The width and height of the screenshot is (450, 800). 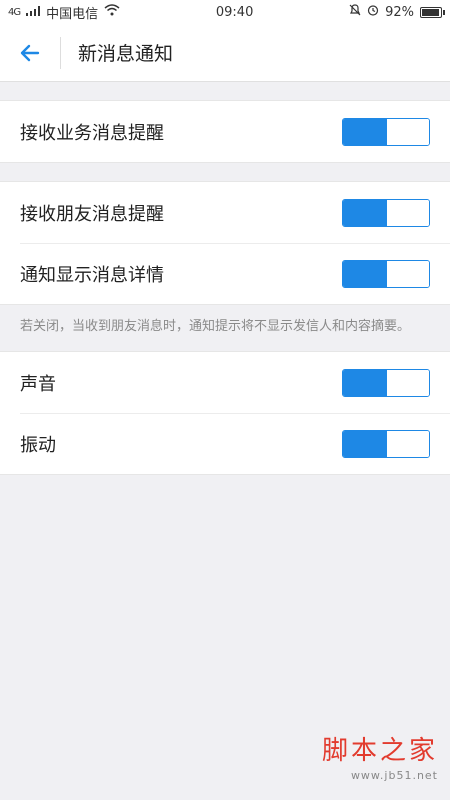 I want to click on back-button, so click(x=30, y=53).